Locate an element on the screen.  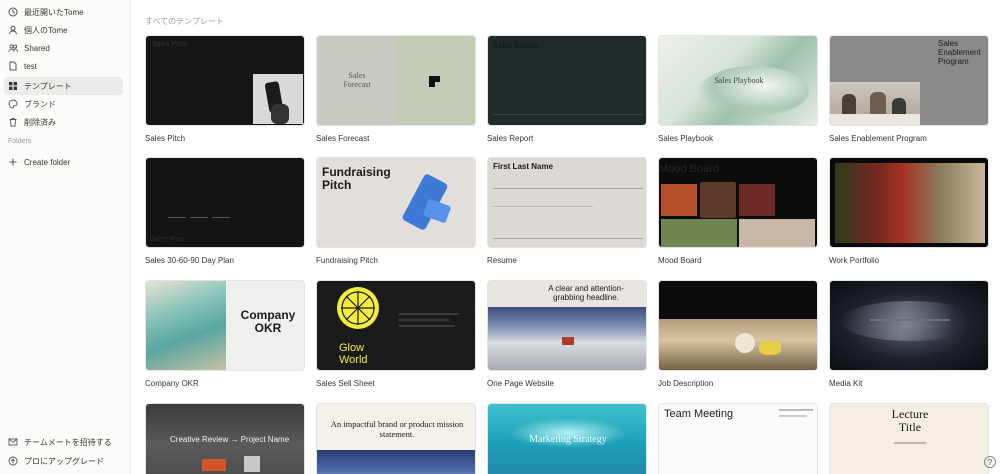
template-thumbnail: Company OKR is located at coordinates (225, 325).